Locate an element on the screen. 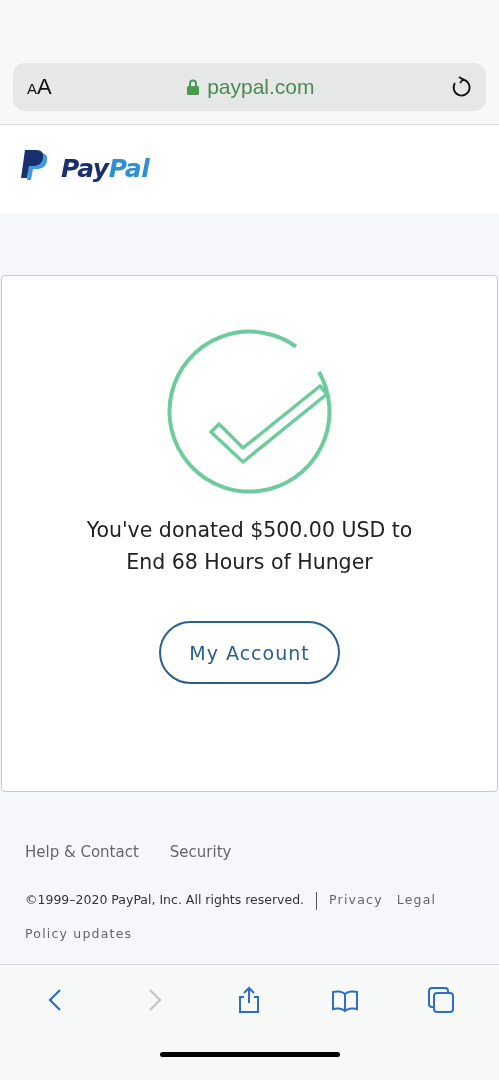  text-size-button: AA is located at coordinates (39, 87).